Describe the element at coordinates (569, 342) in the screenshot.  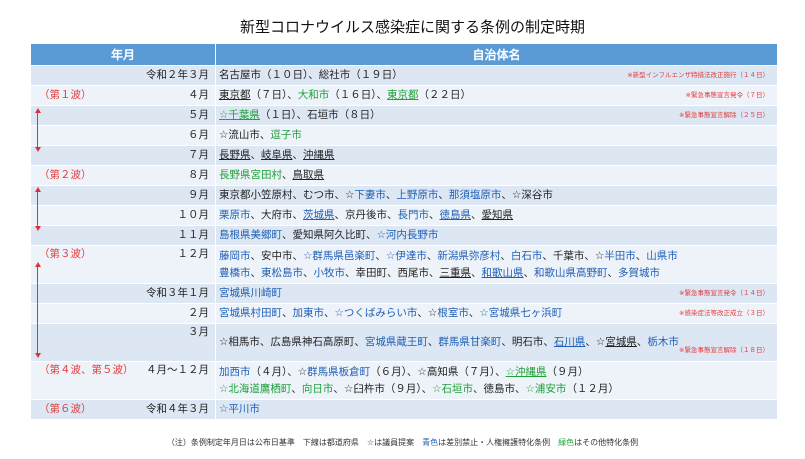
I see `municipality-name: 石川県` at that location.